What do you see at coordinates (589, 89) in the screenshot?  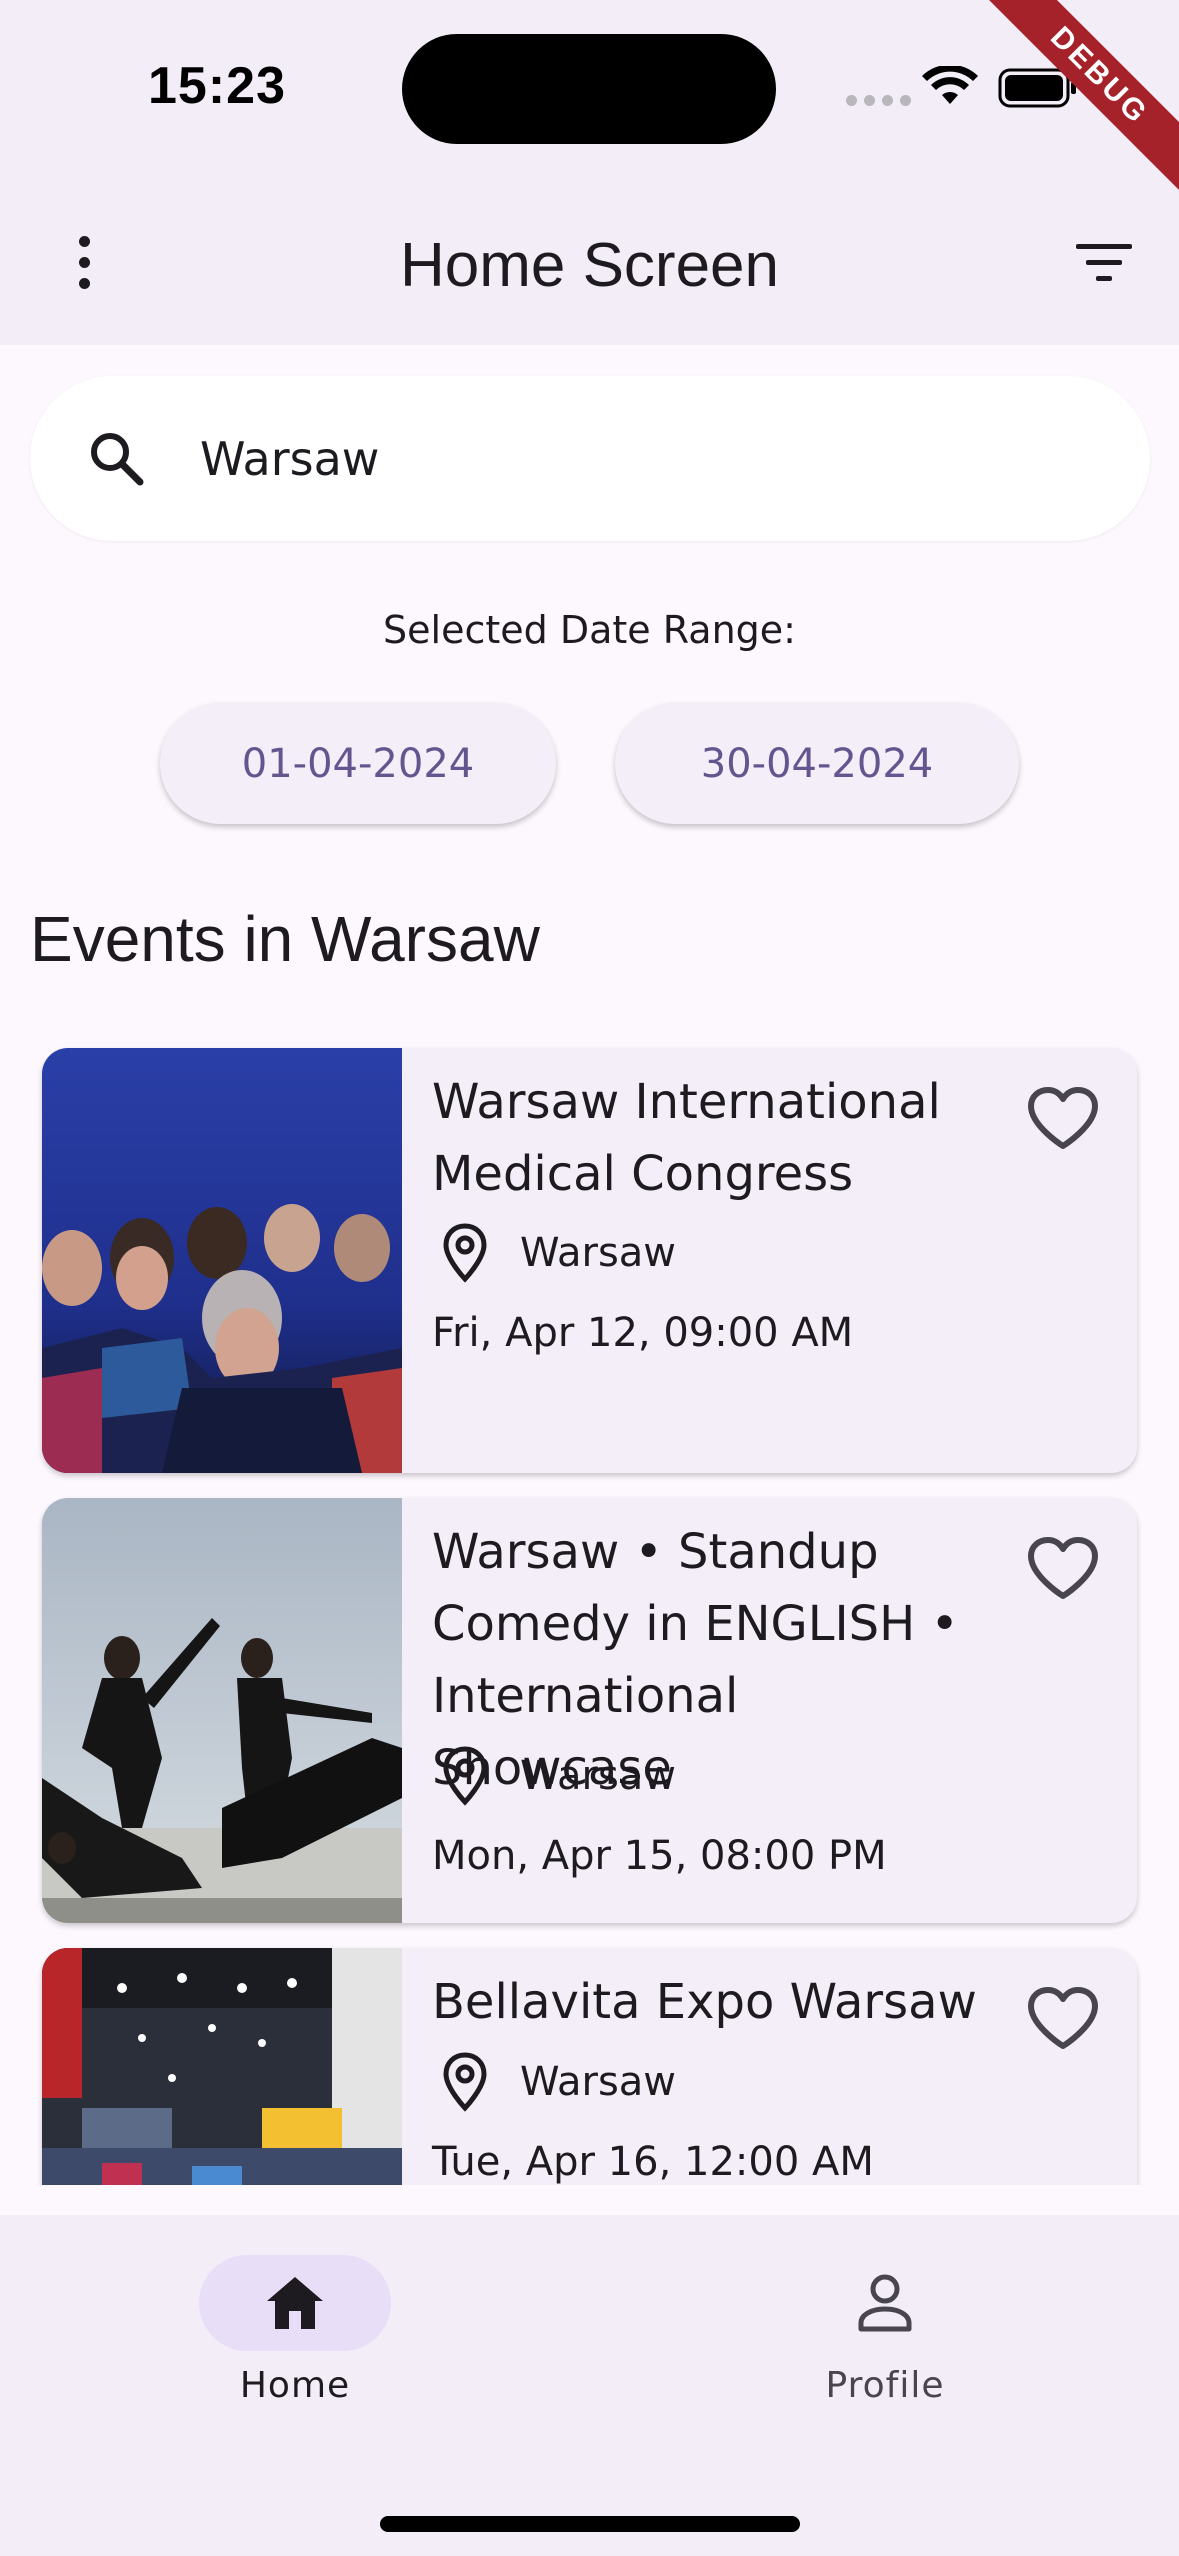 I see `dynamic-island` at bounding box center [589, 89].